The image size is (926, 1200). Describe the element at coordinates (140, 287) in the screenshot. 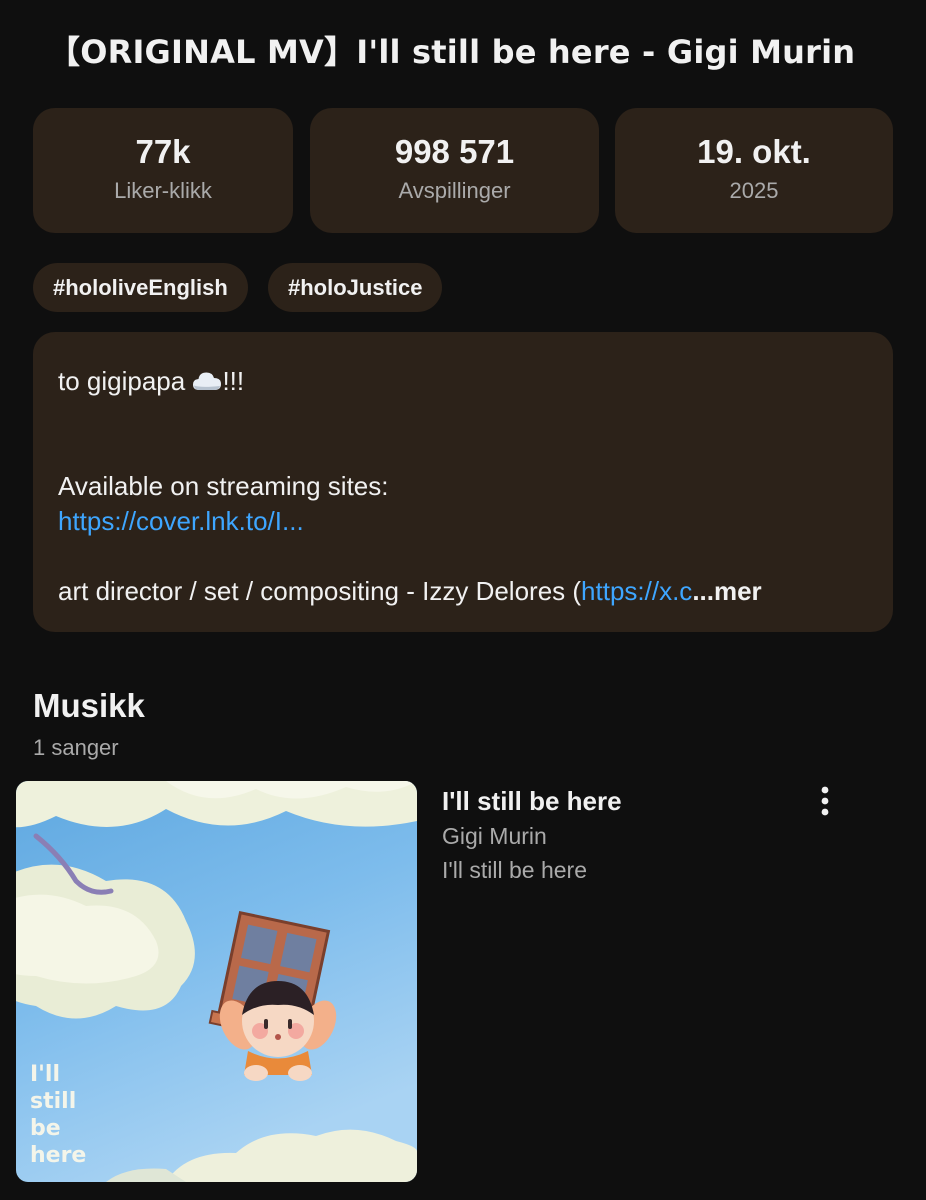

I see `hashtag-hololive-english: #hololiveEnglish` at that location.